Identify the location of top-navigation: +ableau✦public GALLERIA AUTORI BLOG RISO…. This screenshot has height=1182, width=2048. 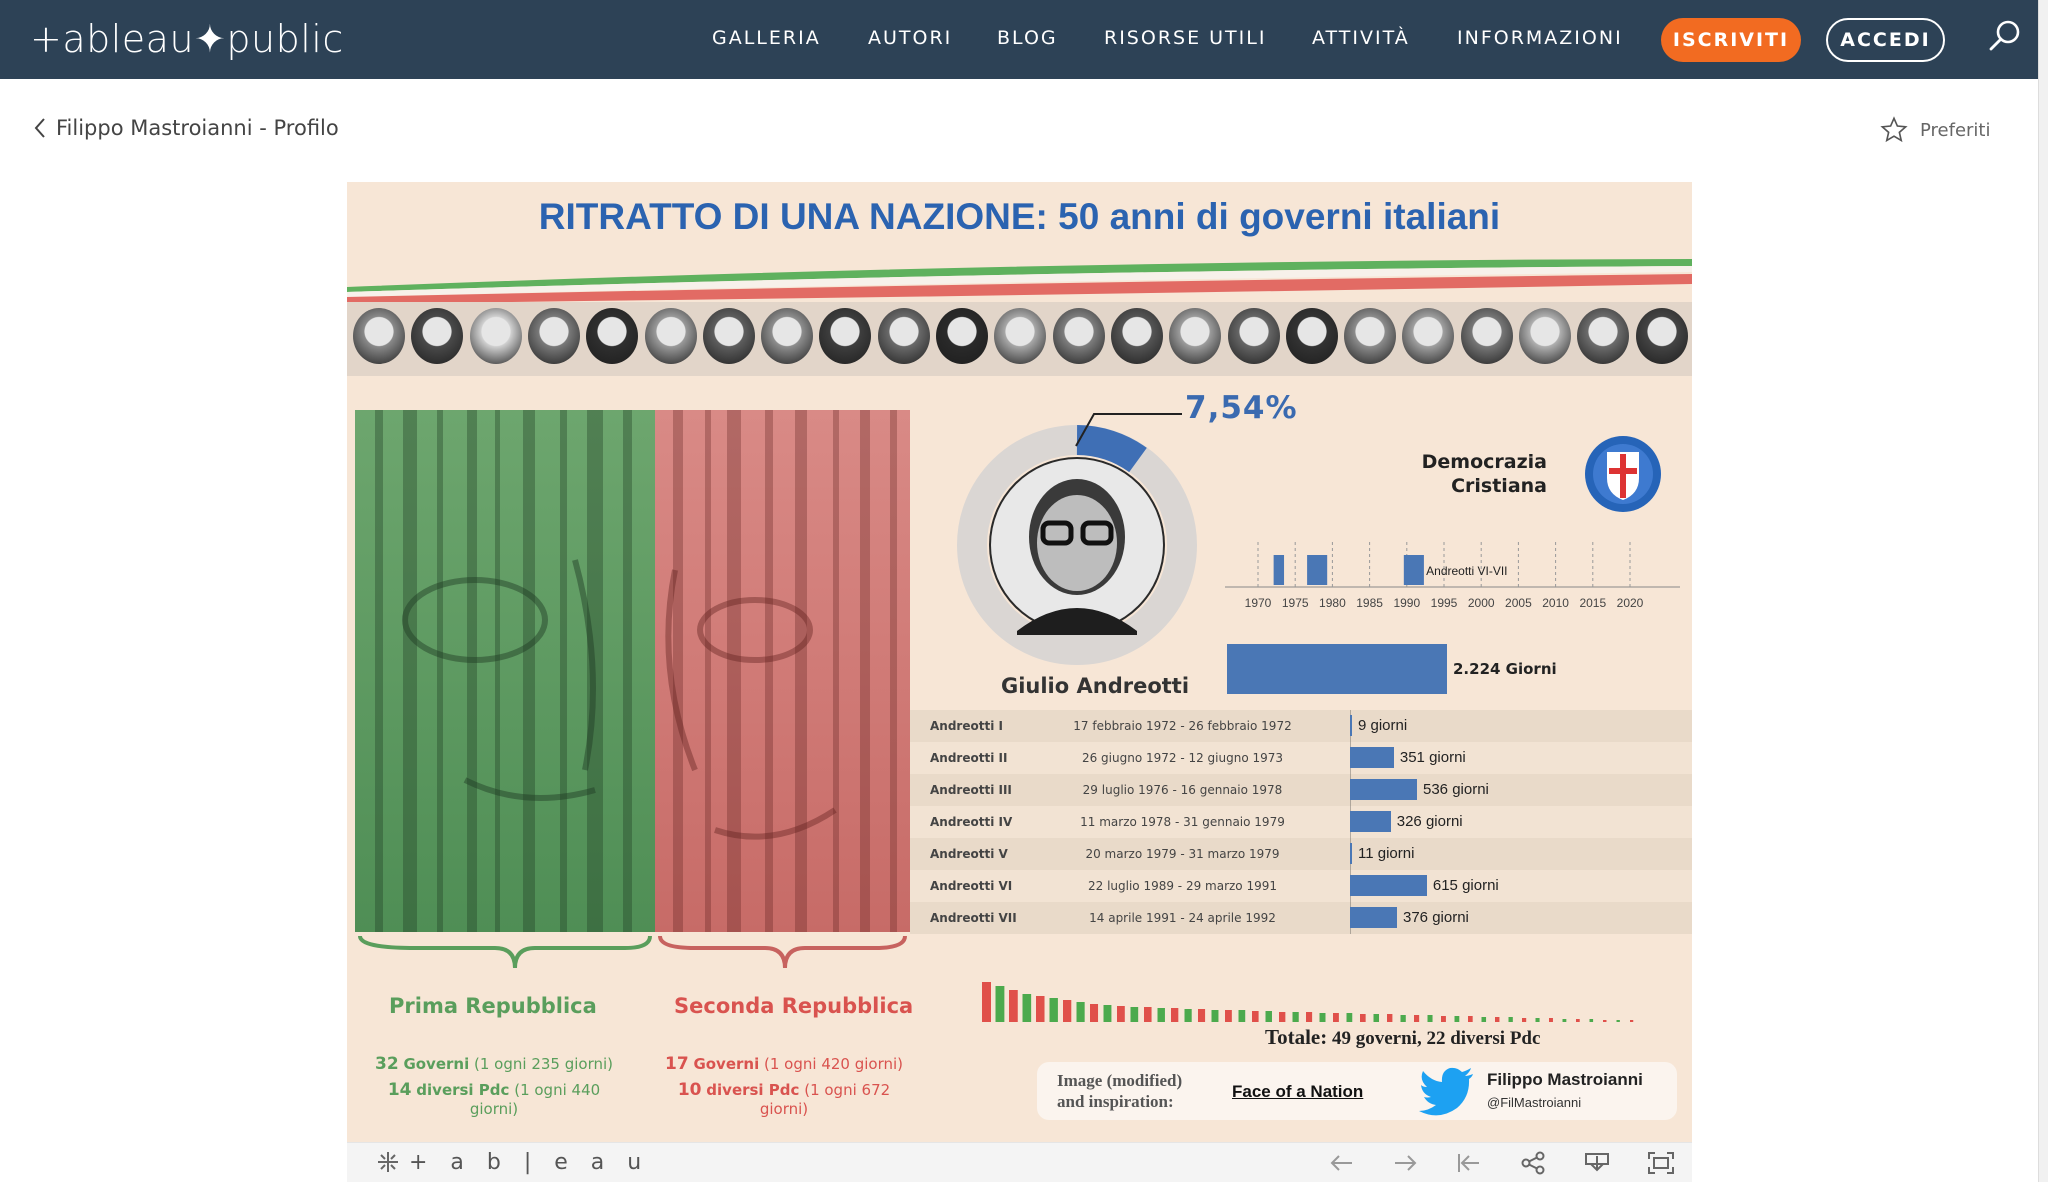
(1019, 39).